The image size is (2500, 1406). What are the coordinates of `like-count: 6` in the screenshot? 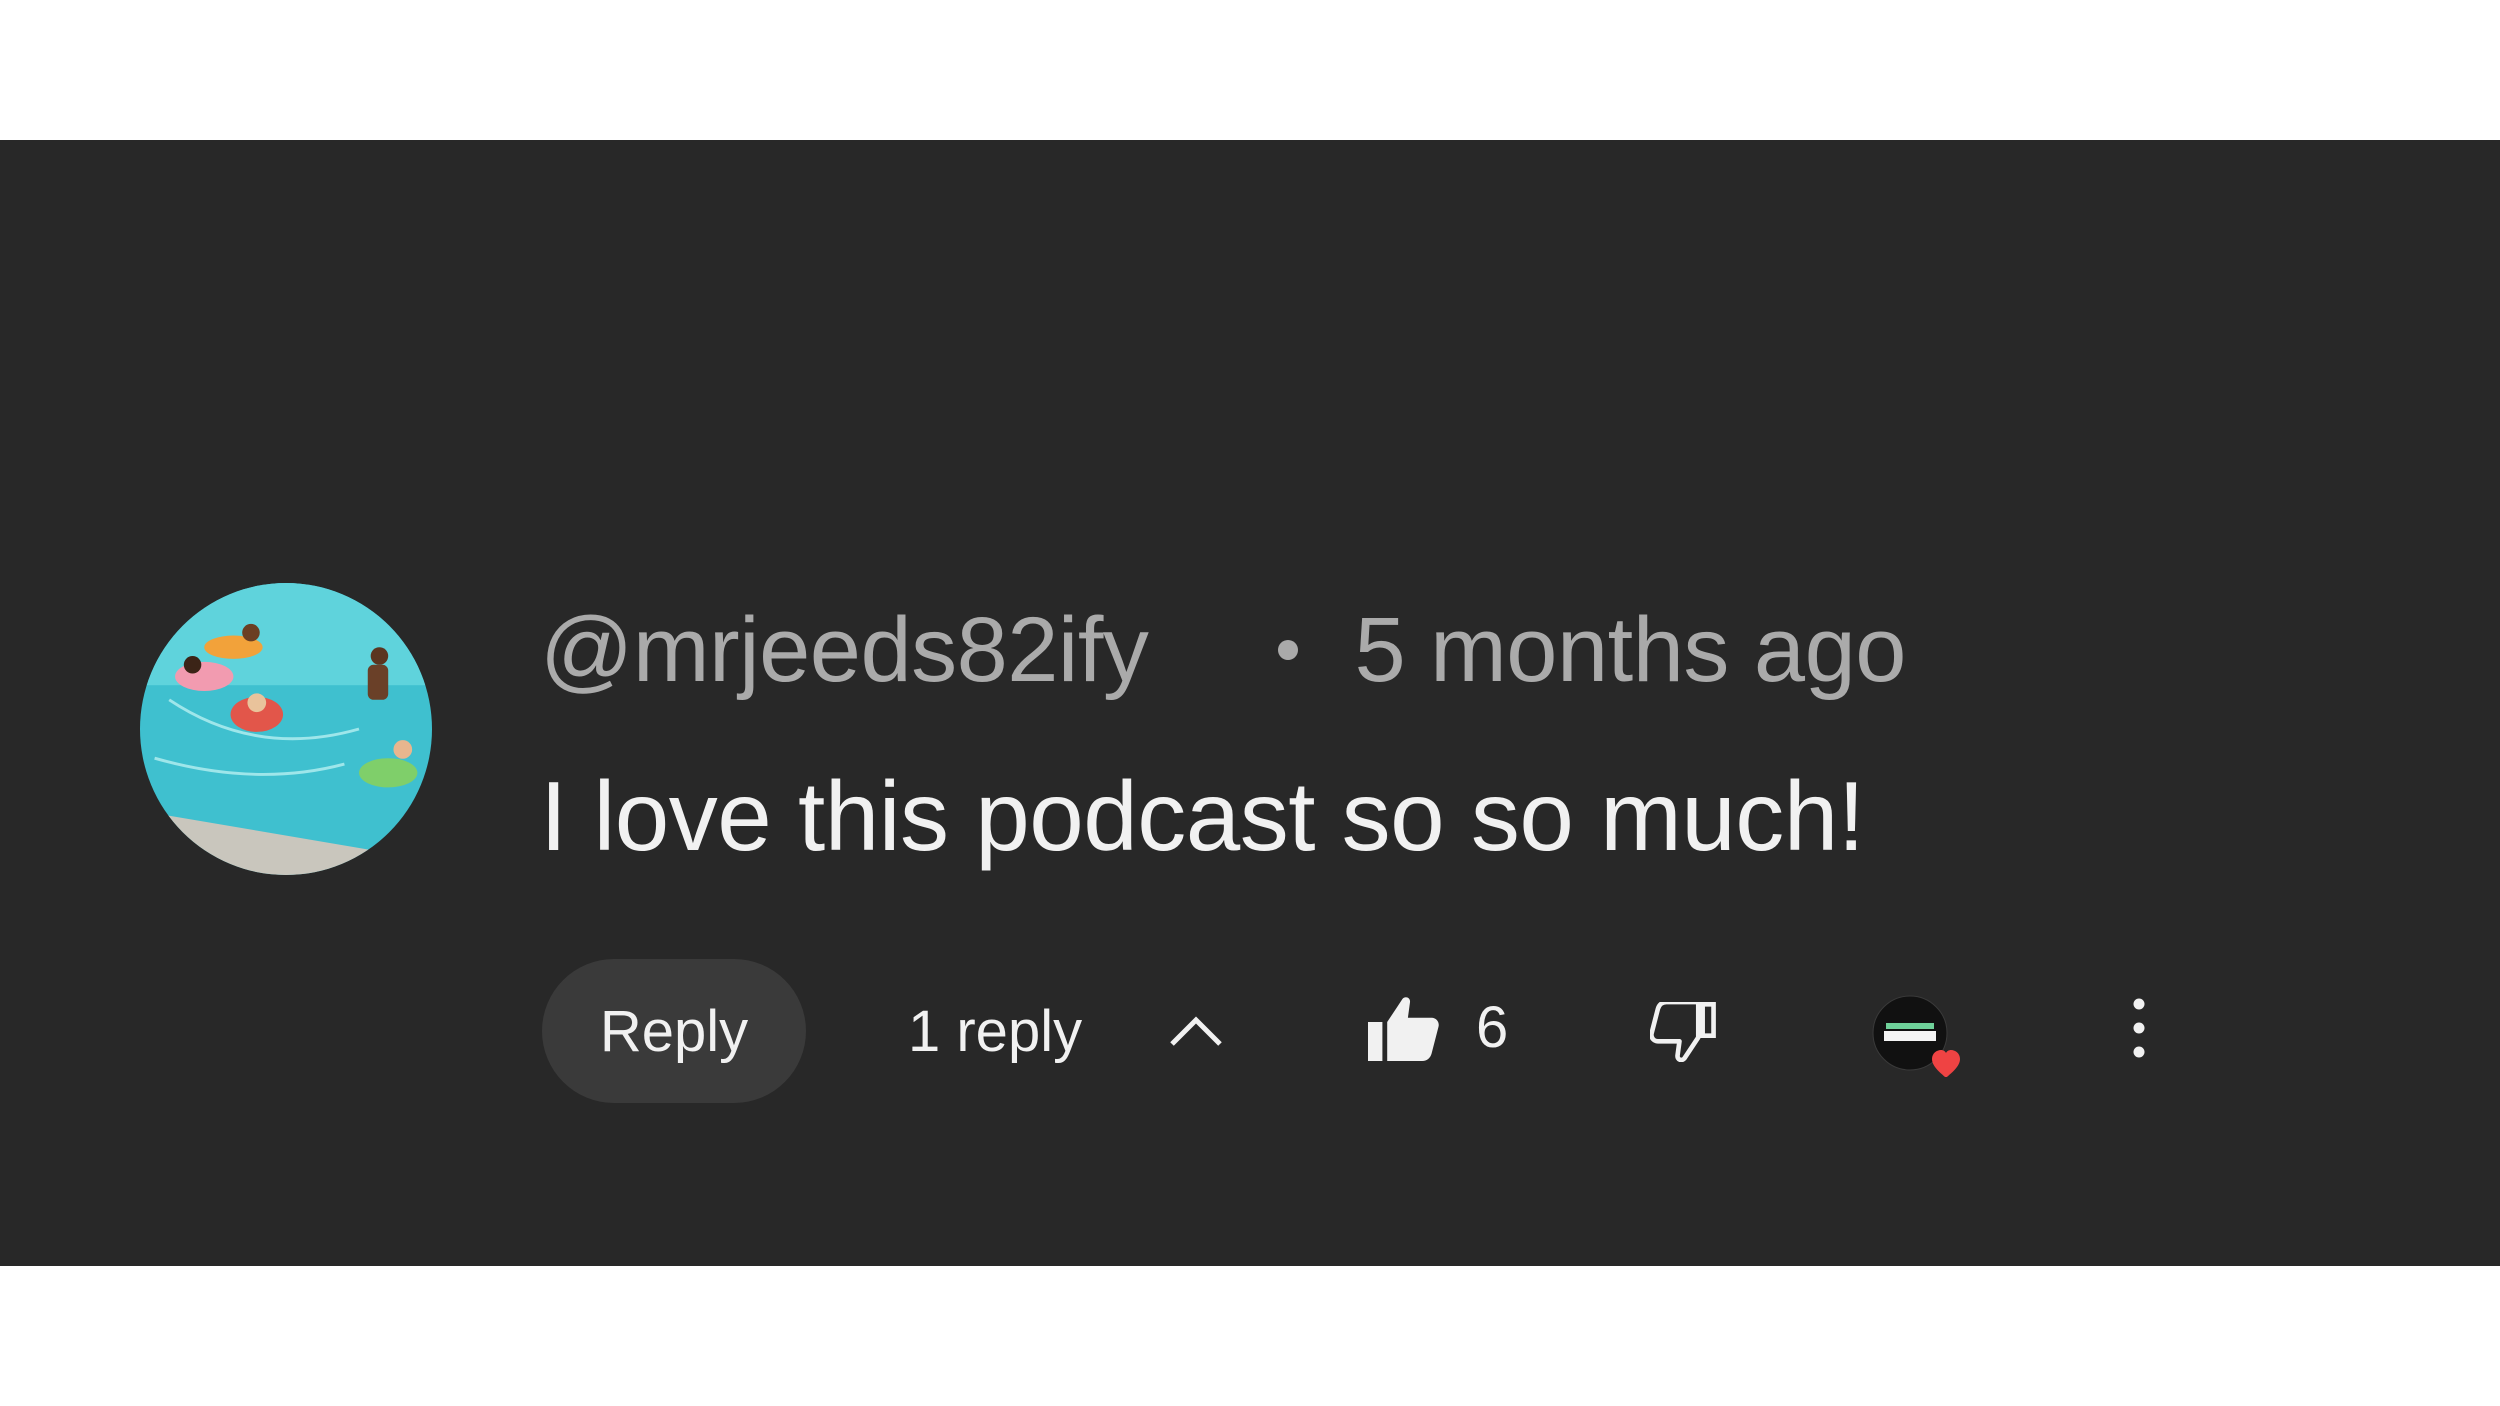 It's located at (1492, 1027).